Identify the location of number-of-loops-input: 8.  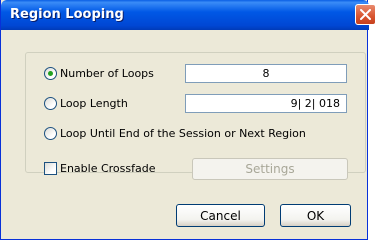
(266, 73).